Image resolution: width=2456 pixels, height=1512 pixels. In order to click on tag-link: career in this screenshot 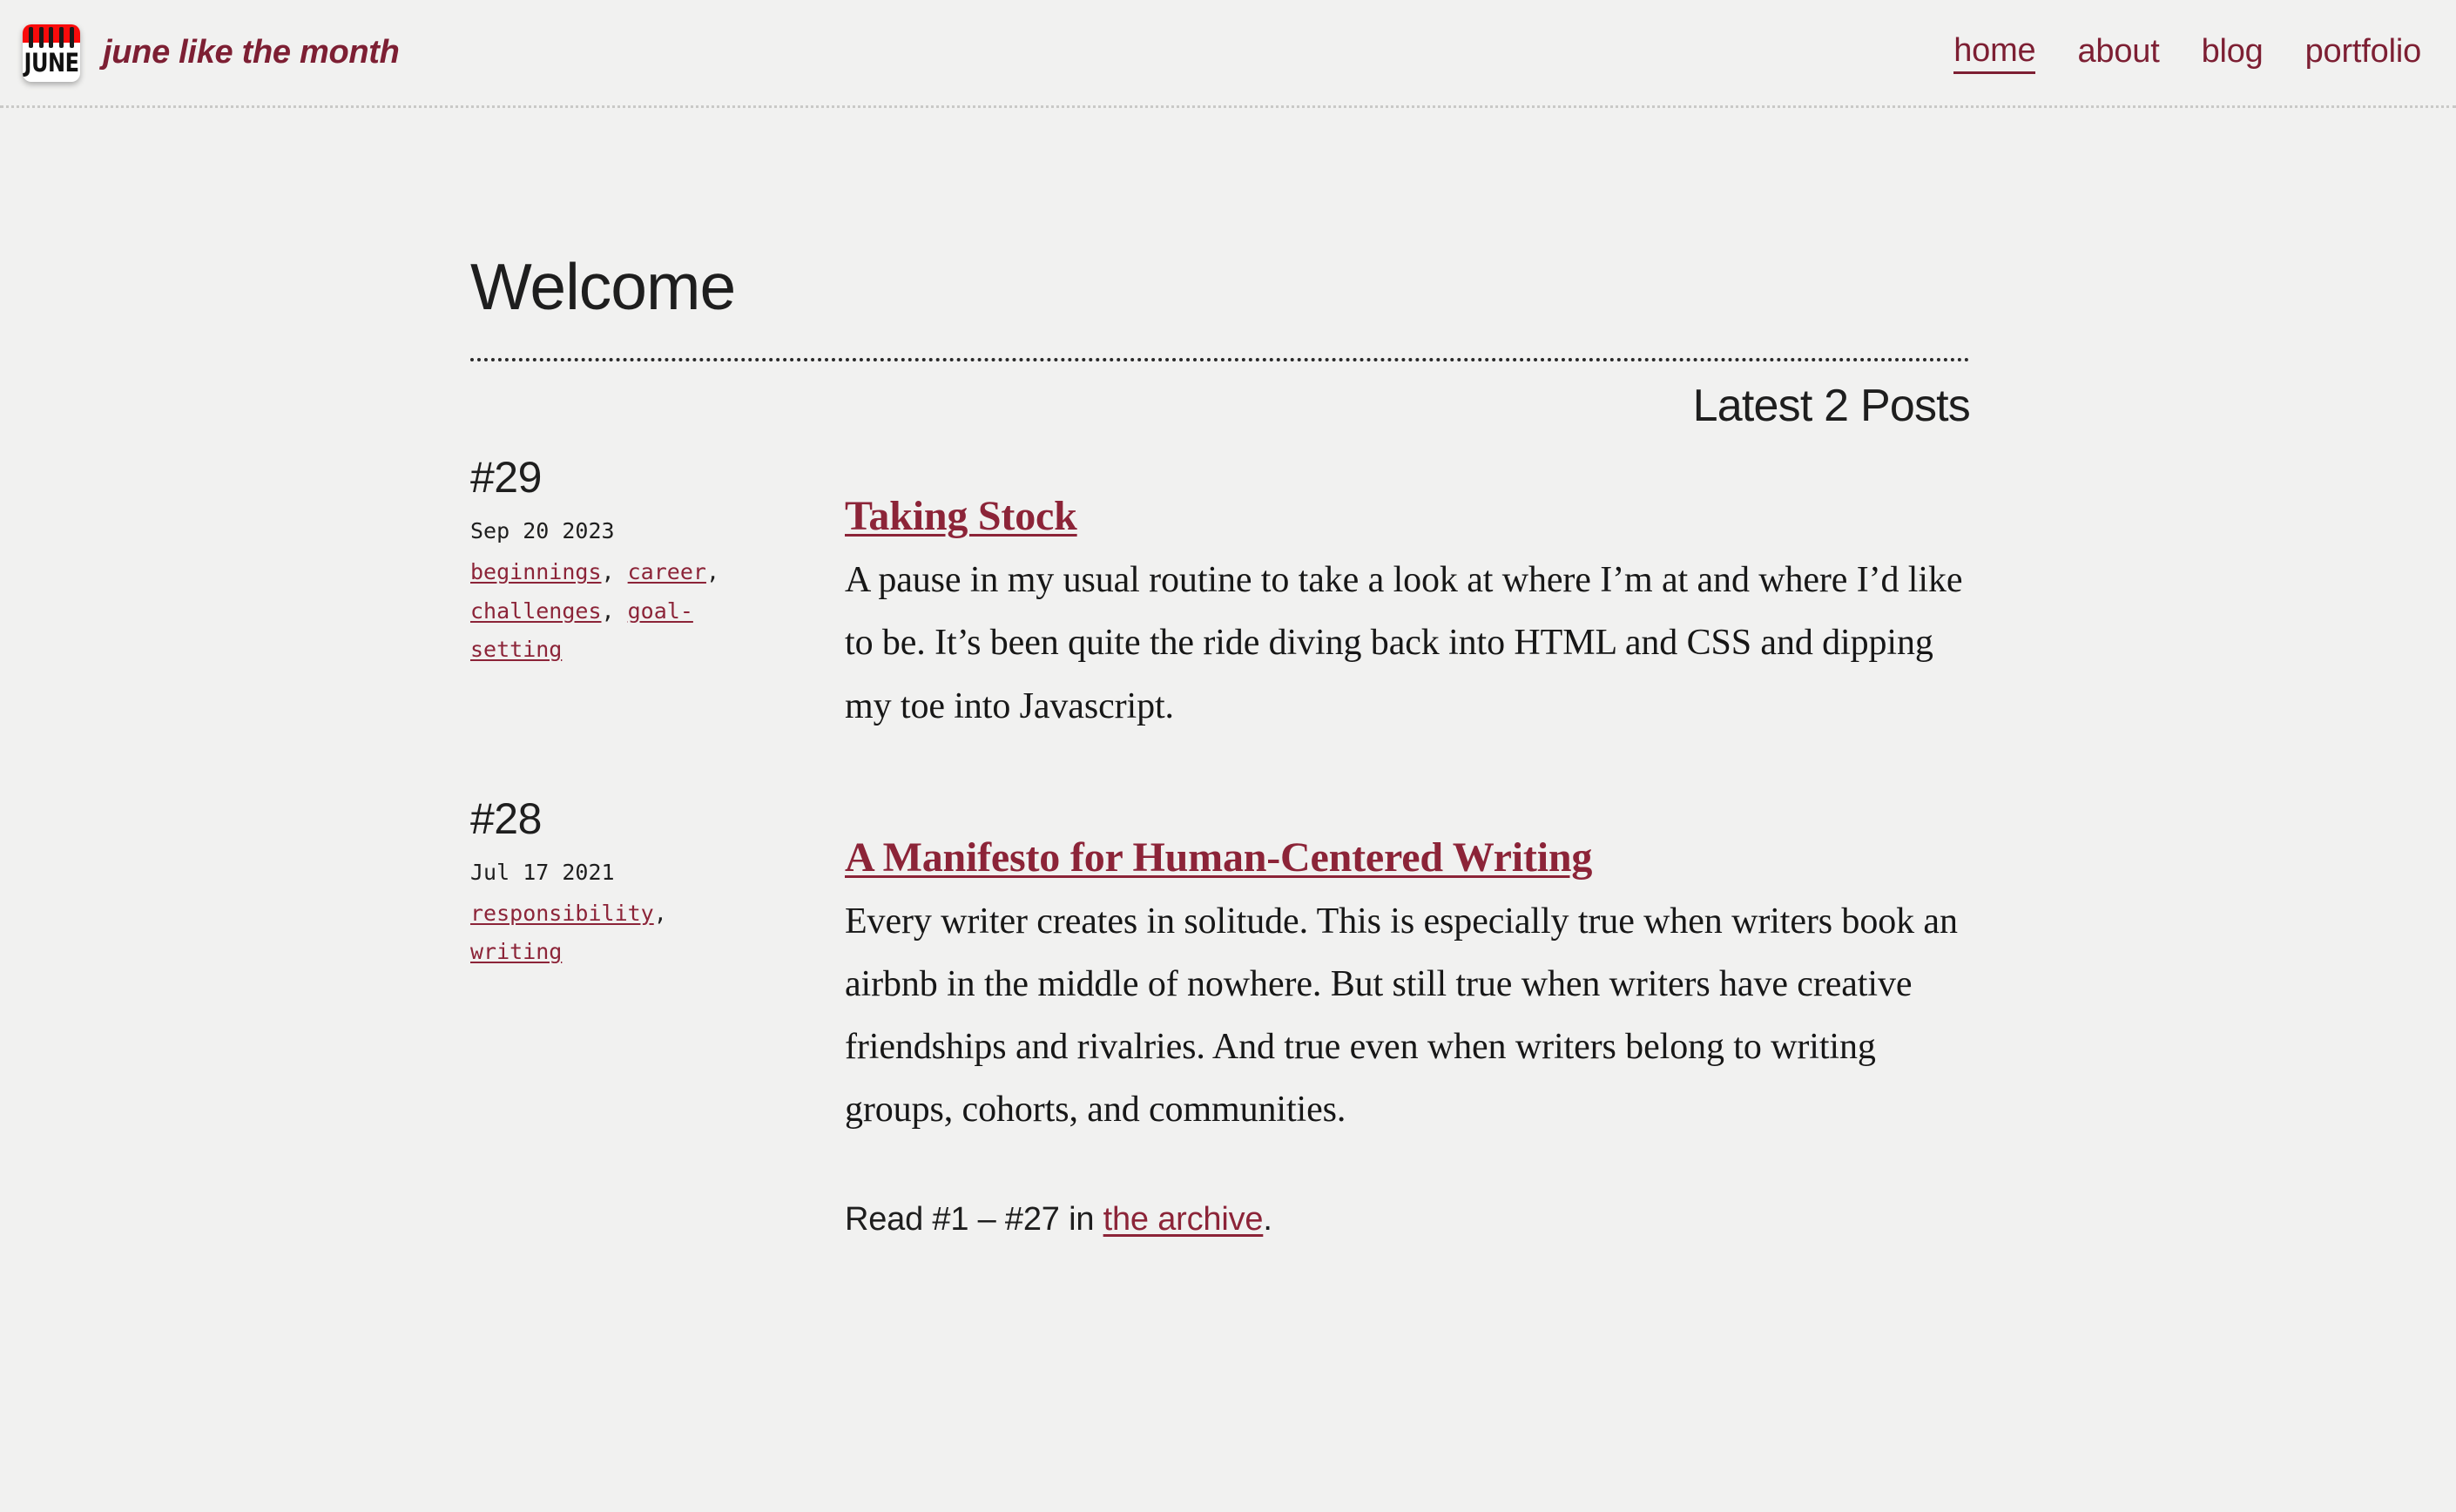, I will do `click(667, 571)`.